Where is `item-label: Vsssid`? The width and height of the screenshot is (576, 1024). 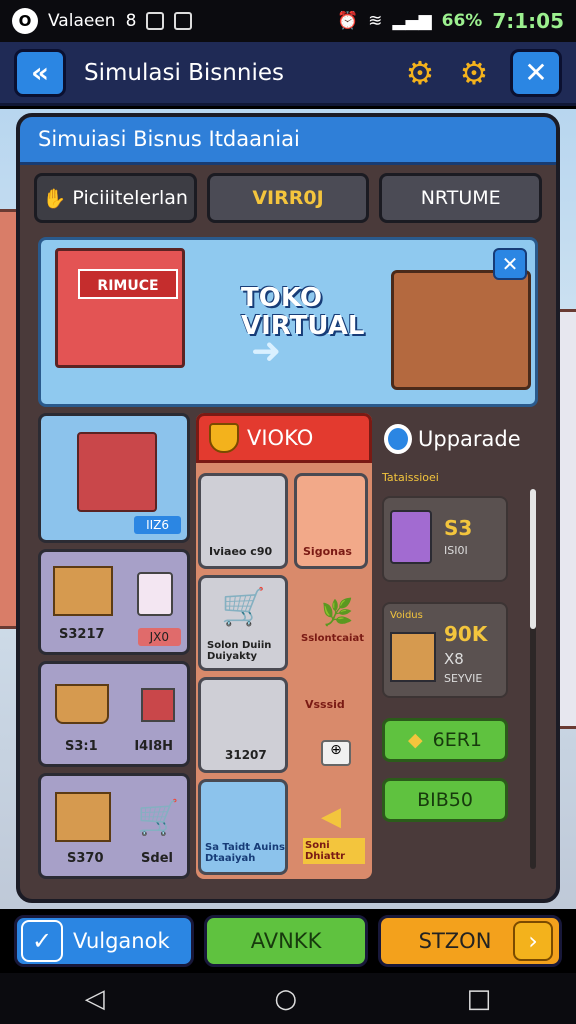
item-label: Vsssid is located at coordinates (325, 704).